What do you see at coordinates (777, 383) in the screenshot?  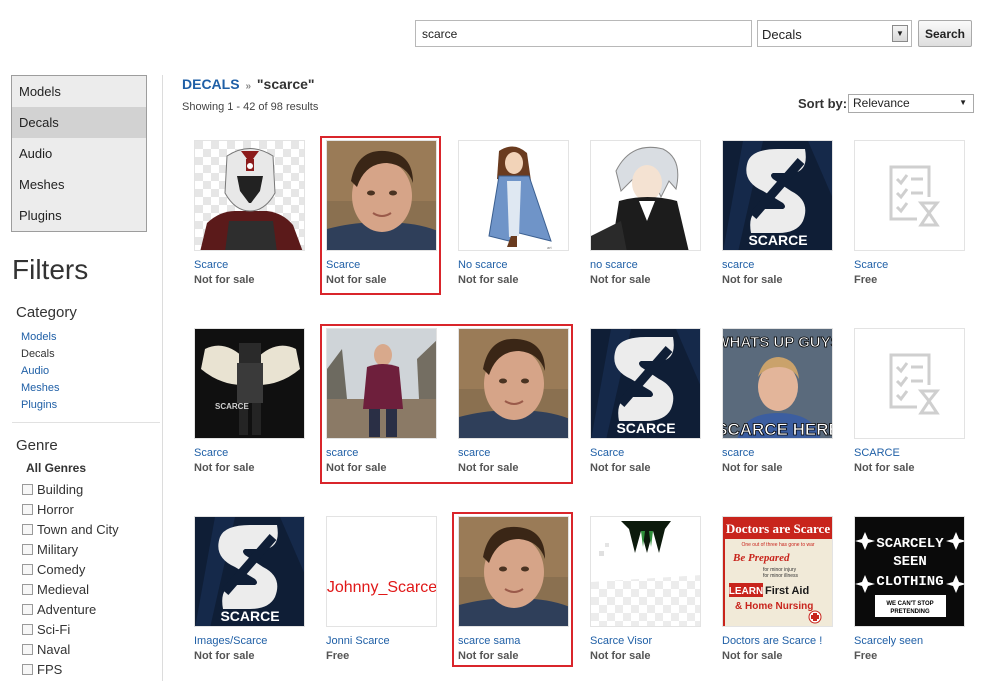 I see `meme-photo-image: WHATS UP GUYS SCARCE HERE` at bounding box center [777, 383].